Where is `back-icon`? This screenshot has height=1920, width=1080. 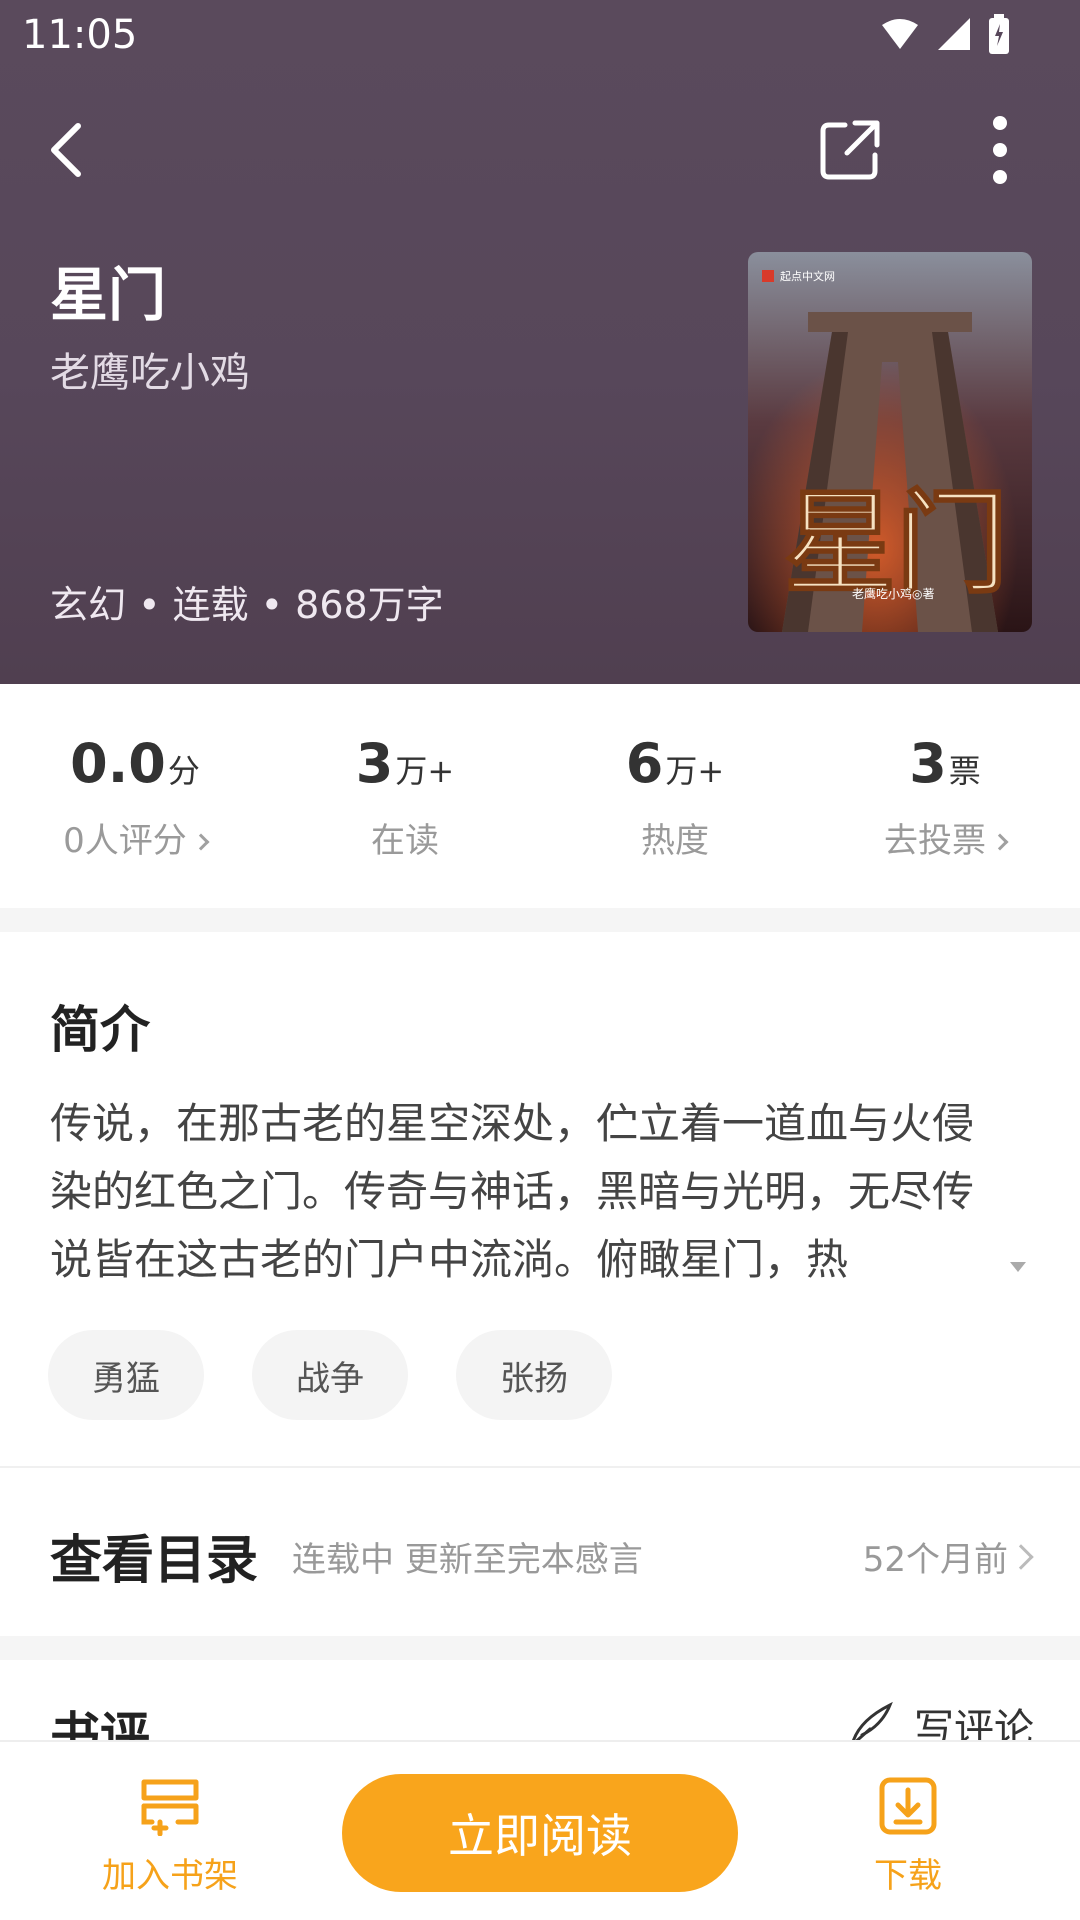 back-icon is located at coordinates (66, 150).